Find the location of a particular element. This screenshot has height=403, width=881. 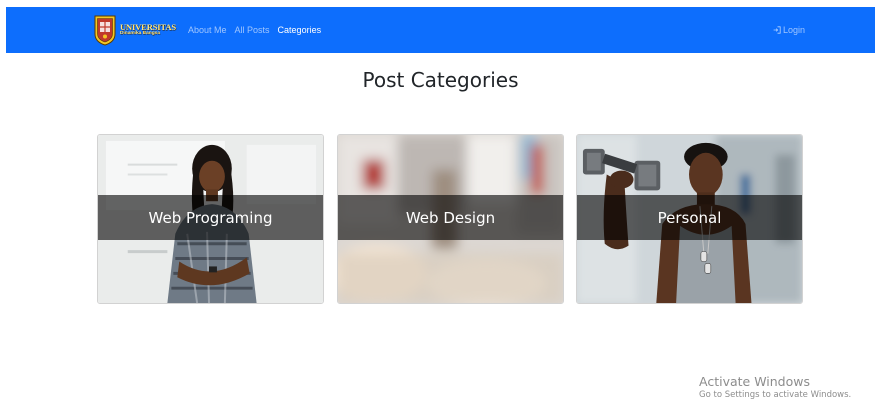

category-title: Personal is located at coordinates (689, 217).